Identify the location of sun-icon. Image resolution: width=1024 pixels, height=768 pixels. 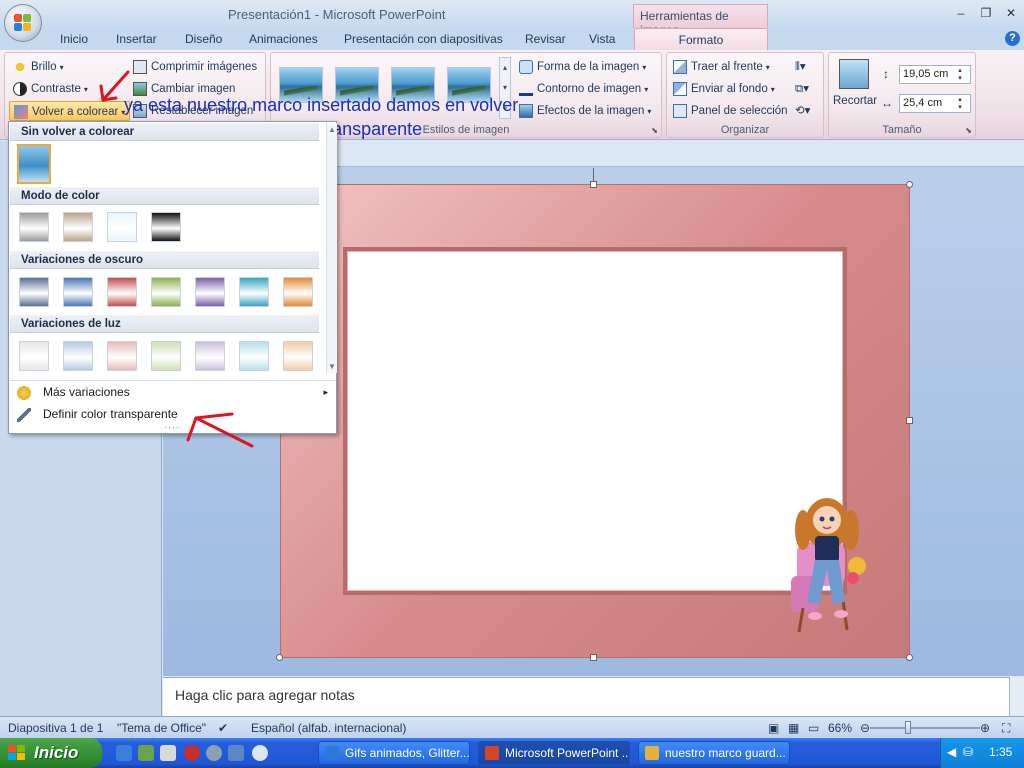
(20, 66).